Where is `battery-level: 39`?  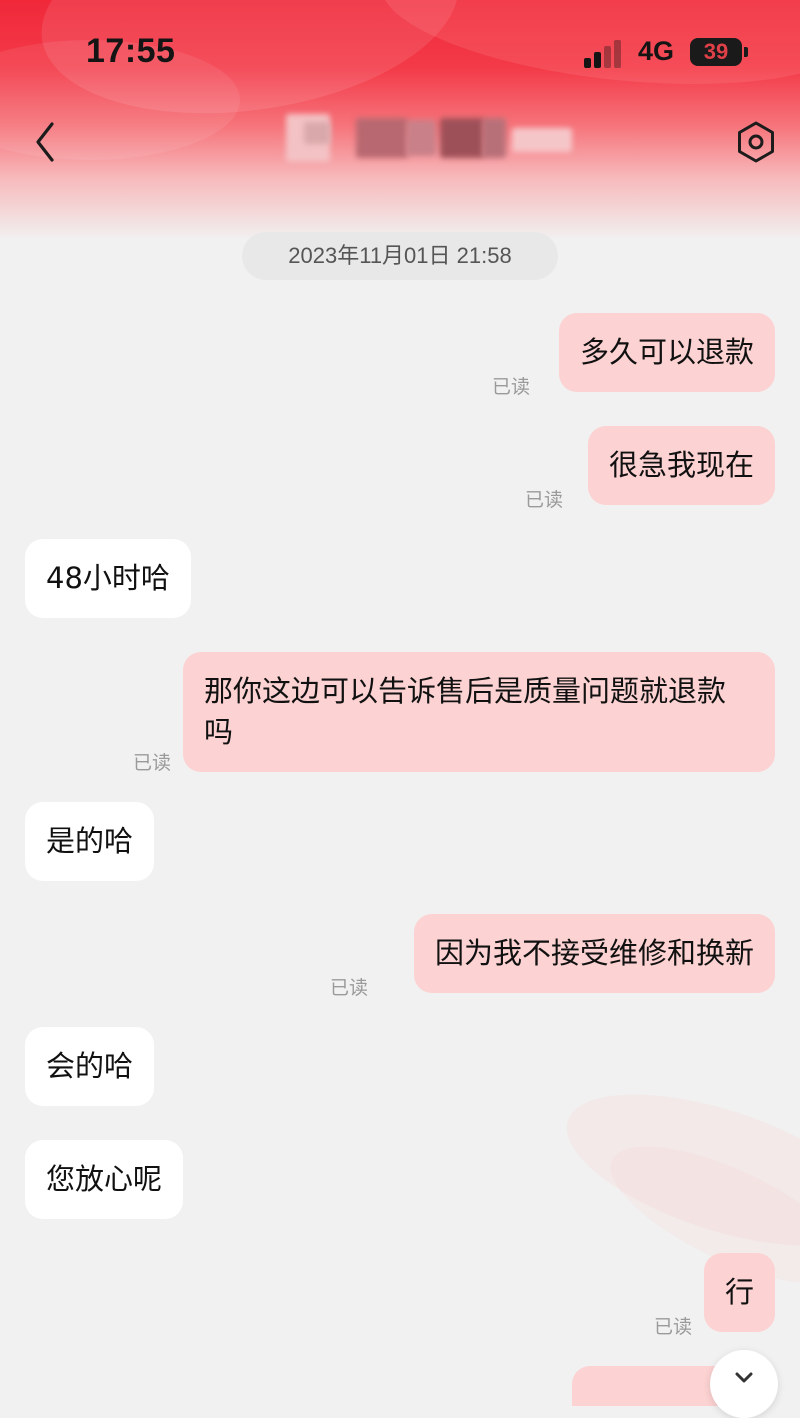 battery-level: 39 is located at coordinates (716, 51).